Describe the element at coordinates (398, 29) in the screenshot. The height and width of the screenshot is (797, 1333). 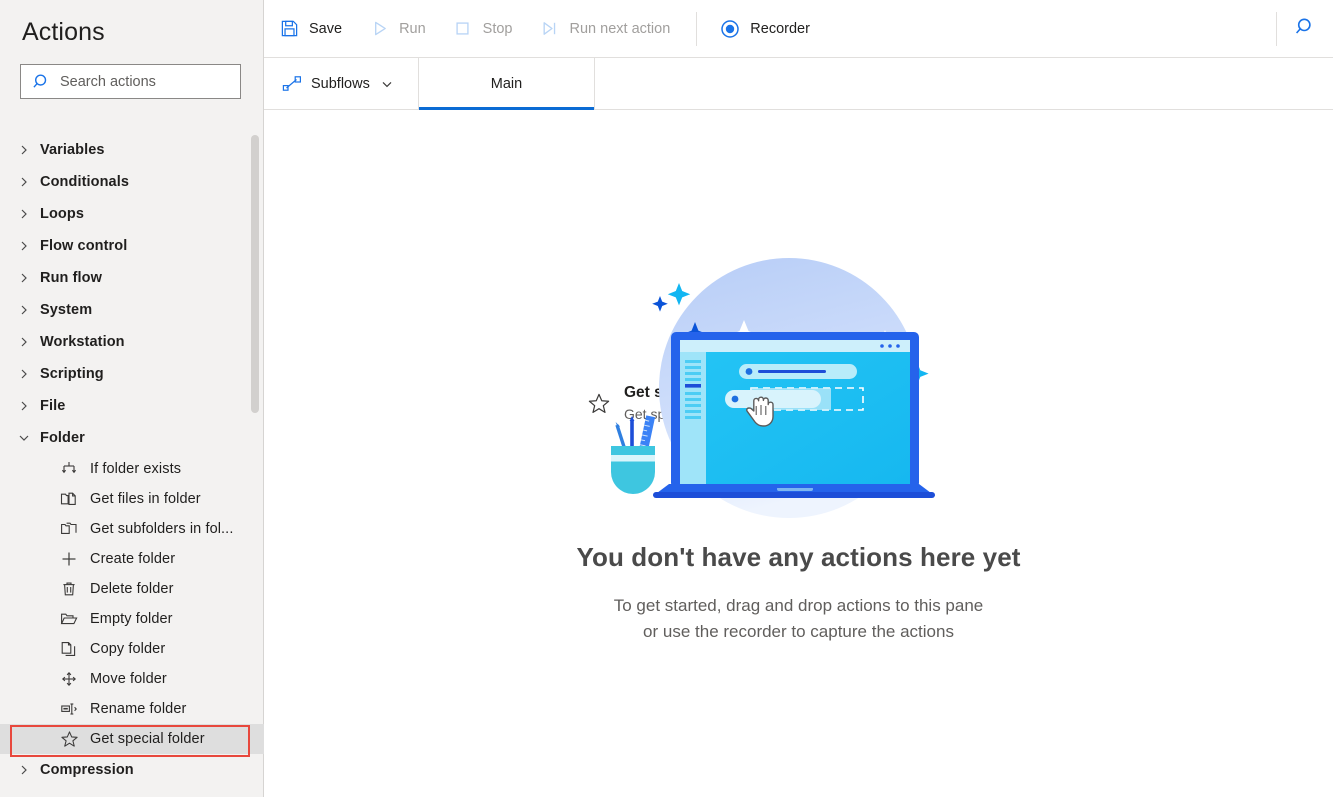
I see `run-button: Run` at that location.